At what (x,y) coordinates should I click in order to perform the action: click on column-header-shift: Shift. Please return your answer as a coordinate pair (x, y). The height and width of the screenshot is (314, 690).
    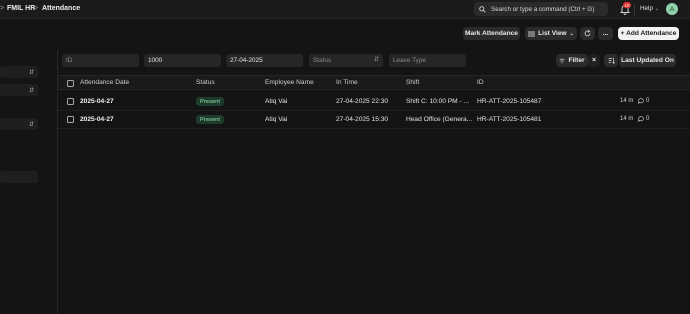
    Looking at the image, I should click on (412, 82).